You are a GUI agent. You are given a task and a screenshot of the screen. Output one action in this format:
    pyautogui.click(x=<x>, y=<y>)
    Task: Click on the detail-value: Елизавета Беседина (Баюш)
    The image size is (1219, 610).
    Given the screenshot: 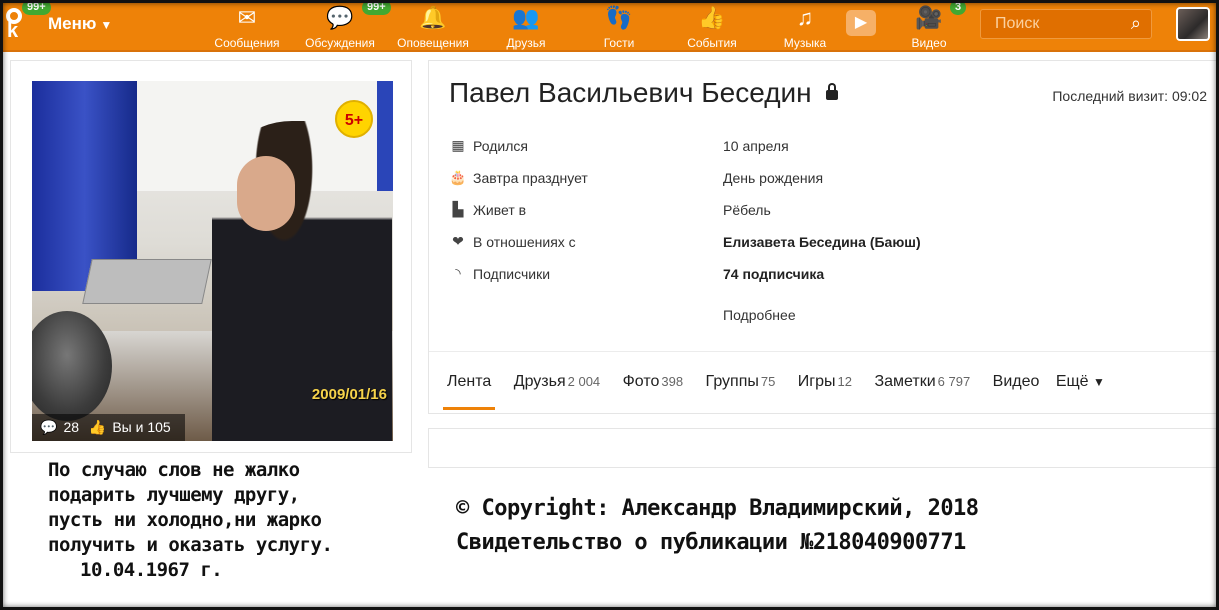 What is the action you would take?
    pyautogui.click(x=822, y=242)
    